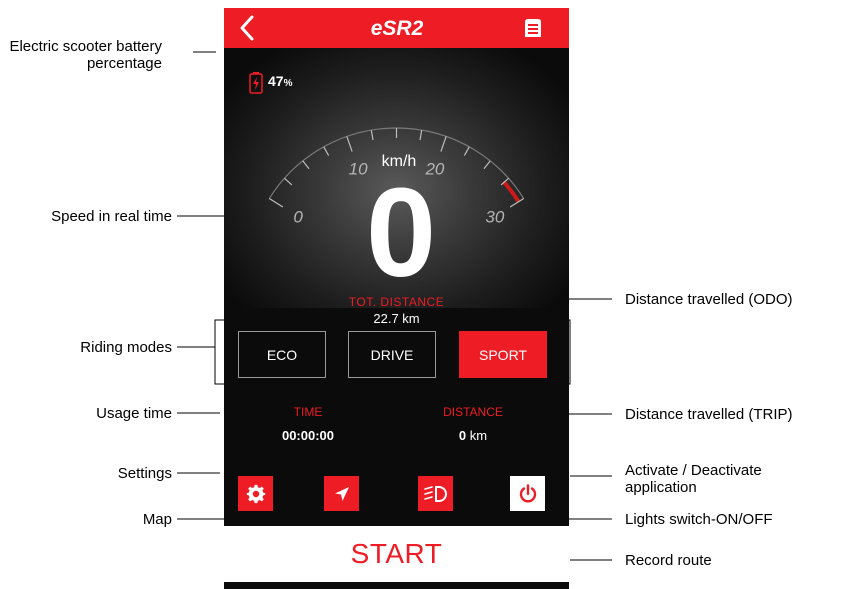 This screenshot has height=589, width=843. Describe the element at coordinates (709, 299) in the screenshot. I see `annotation-odo: Distance travelled (ODO)` at that location.